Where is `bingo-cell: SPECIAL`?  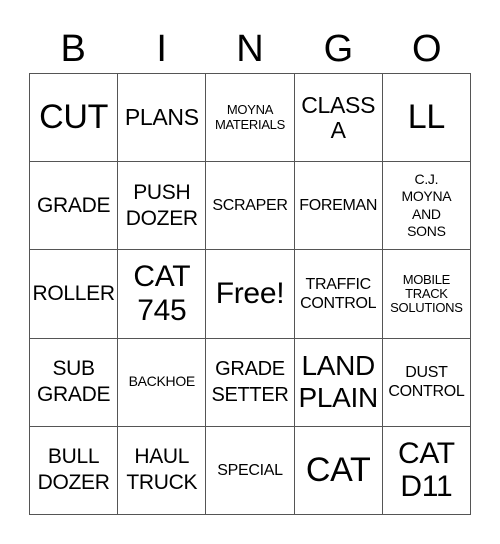
bingo-cell: SPECIAL is located at coordinates (250, 470).